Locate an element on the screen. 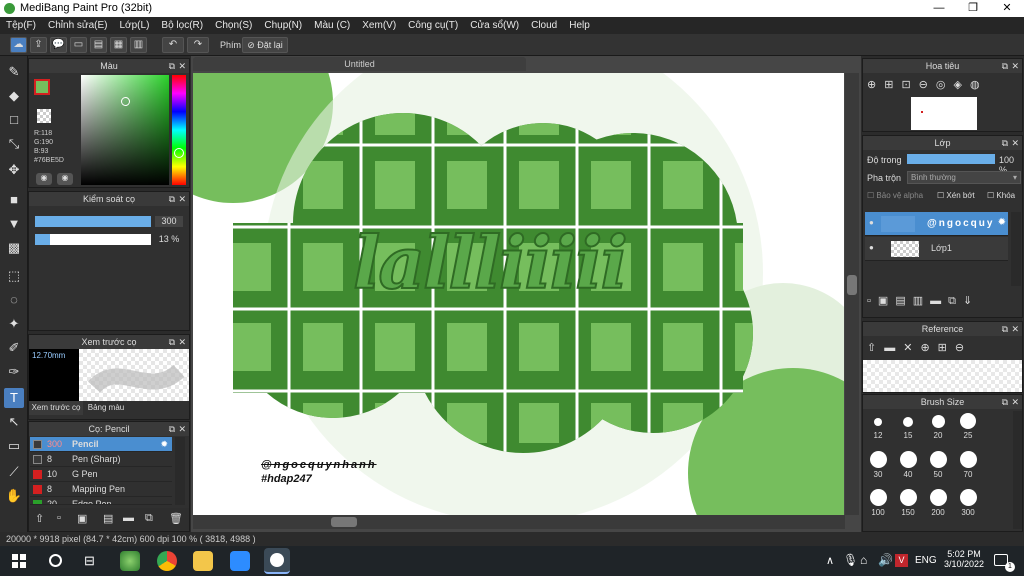 Image resolution: width=1024 pixels, height=576 pixels. layer-opacity-slider is located at coordinates (951, 159).